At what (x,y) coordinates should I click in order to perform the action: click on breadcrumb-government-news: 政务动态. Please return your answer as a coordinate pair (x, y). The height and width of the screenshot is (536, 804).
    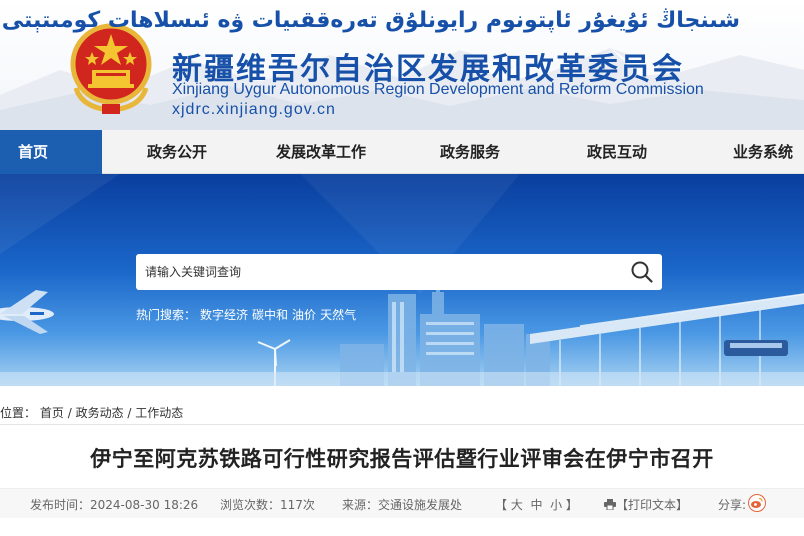
    Looking at the image, I should click on (100, 413).